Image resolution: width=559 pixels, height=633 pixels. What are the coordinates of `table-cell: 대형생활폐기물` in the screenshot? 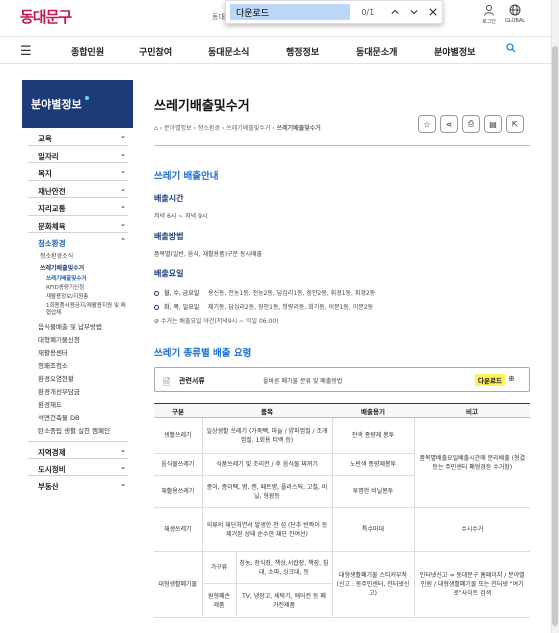 It's located at (178, 584).